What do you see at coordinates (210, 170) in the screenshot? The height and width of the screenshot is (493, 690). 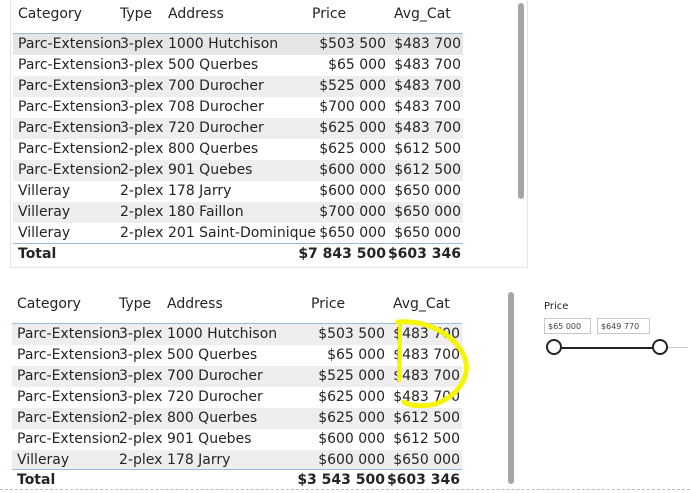 I see `cell-address: 901 Quebes` at bounding box center [210, 170].